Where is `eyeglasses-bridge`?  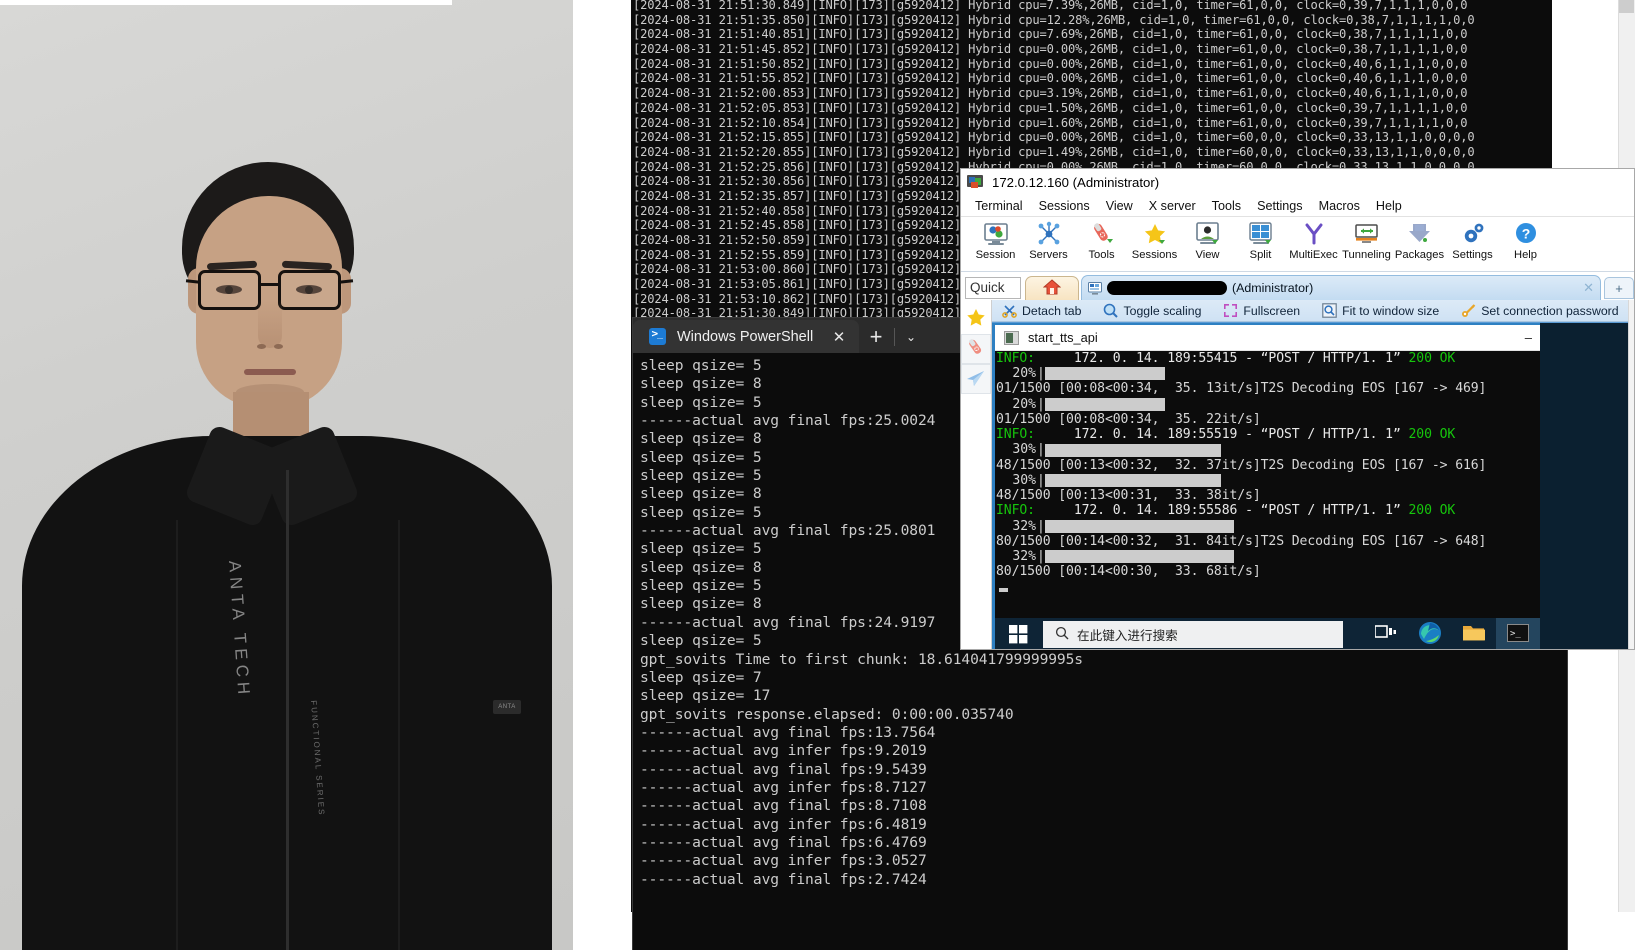
eyeglasses-bridge is located at coordinates (269, 284).